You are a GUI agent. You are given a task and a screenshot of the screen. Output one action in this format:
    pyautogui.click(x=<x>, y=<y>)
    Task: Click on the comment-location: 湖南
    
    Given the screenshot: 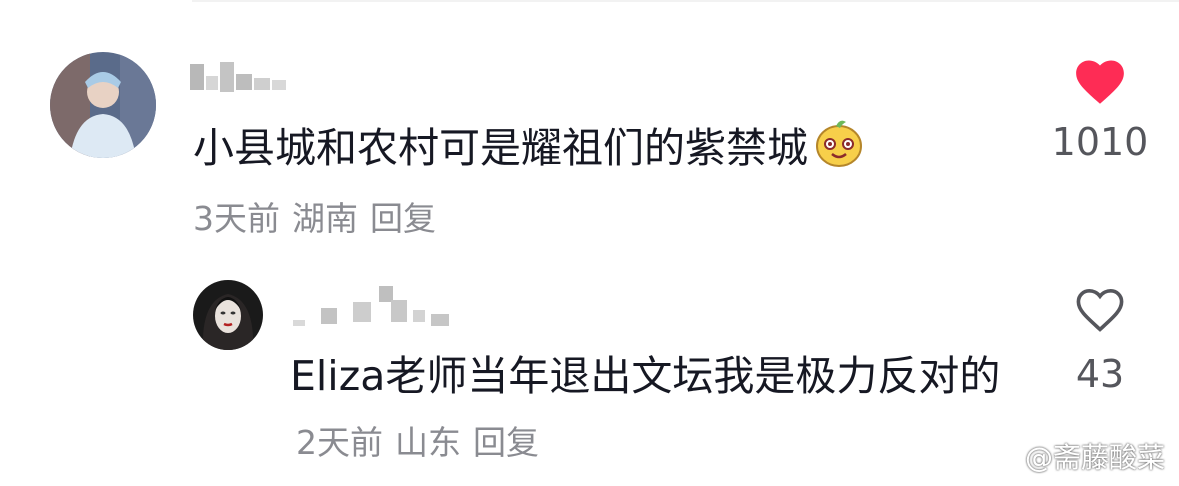 What is the action you would take?
    pyautogui.click(x=325, y=218)
    